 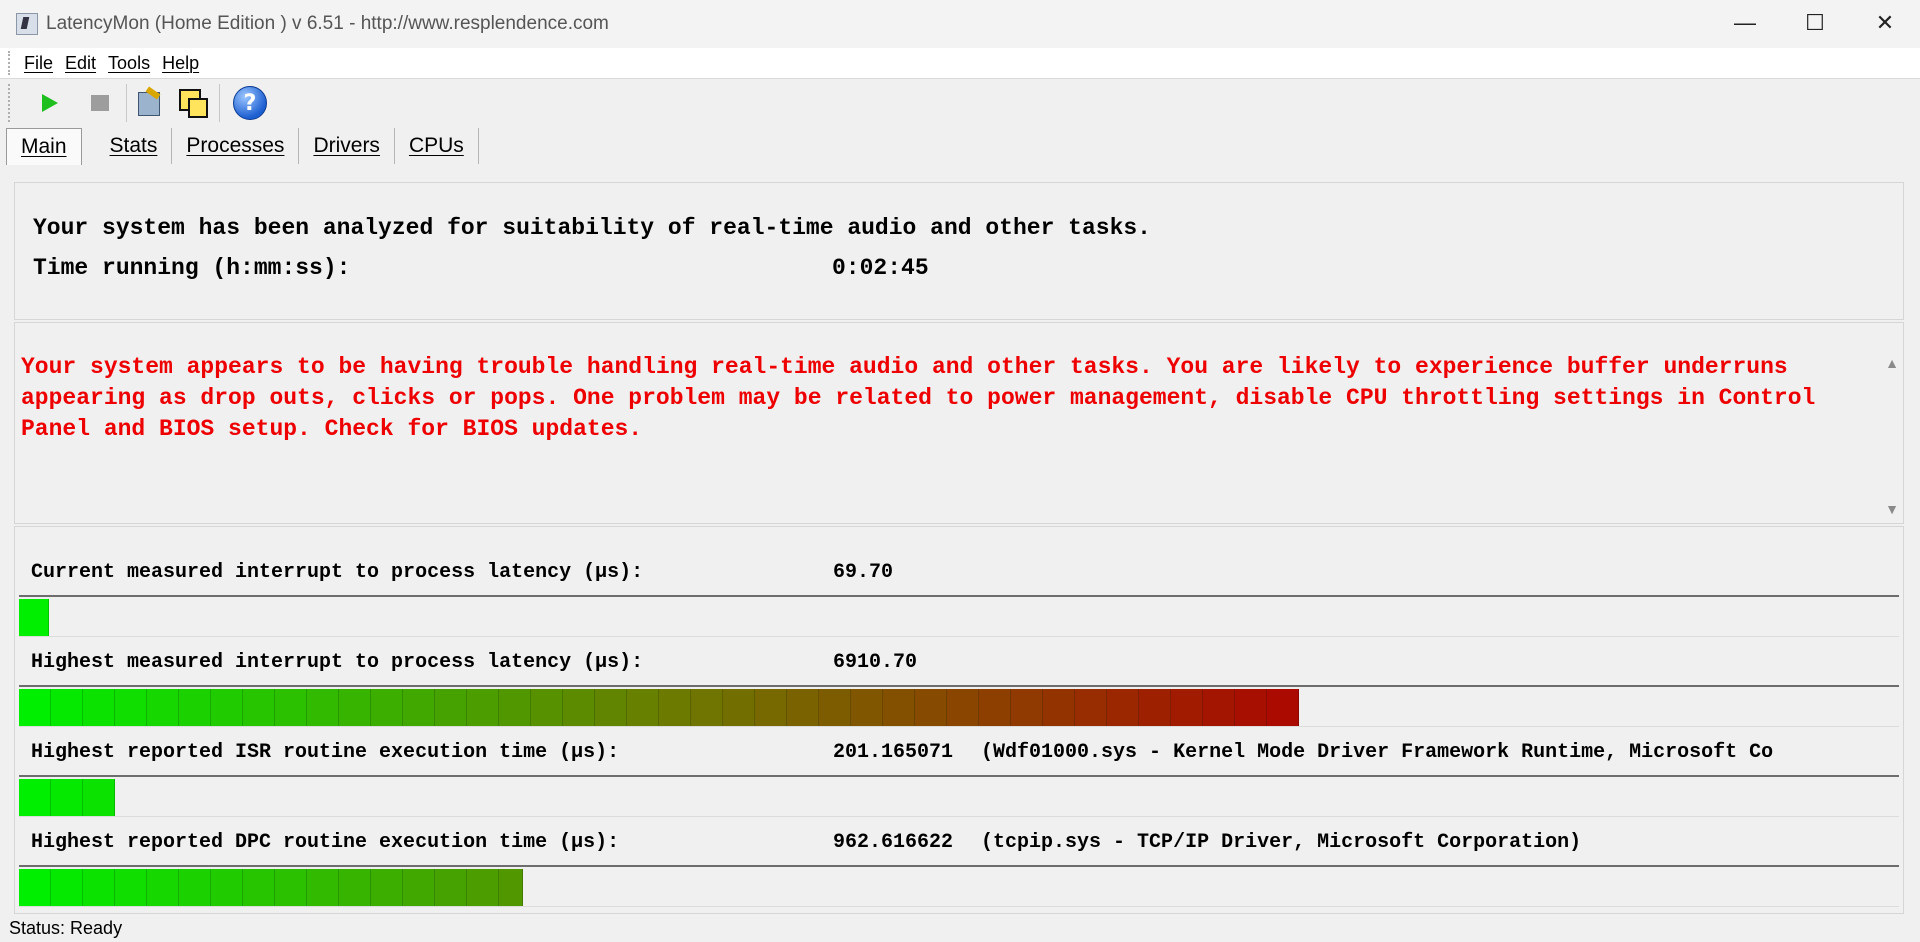 I want to click on status-bar: Status: Ready, so click(x=960, y=928).